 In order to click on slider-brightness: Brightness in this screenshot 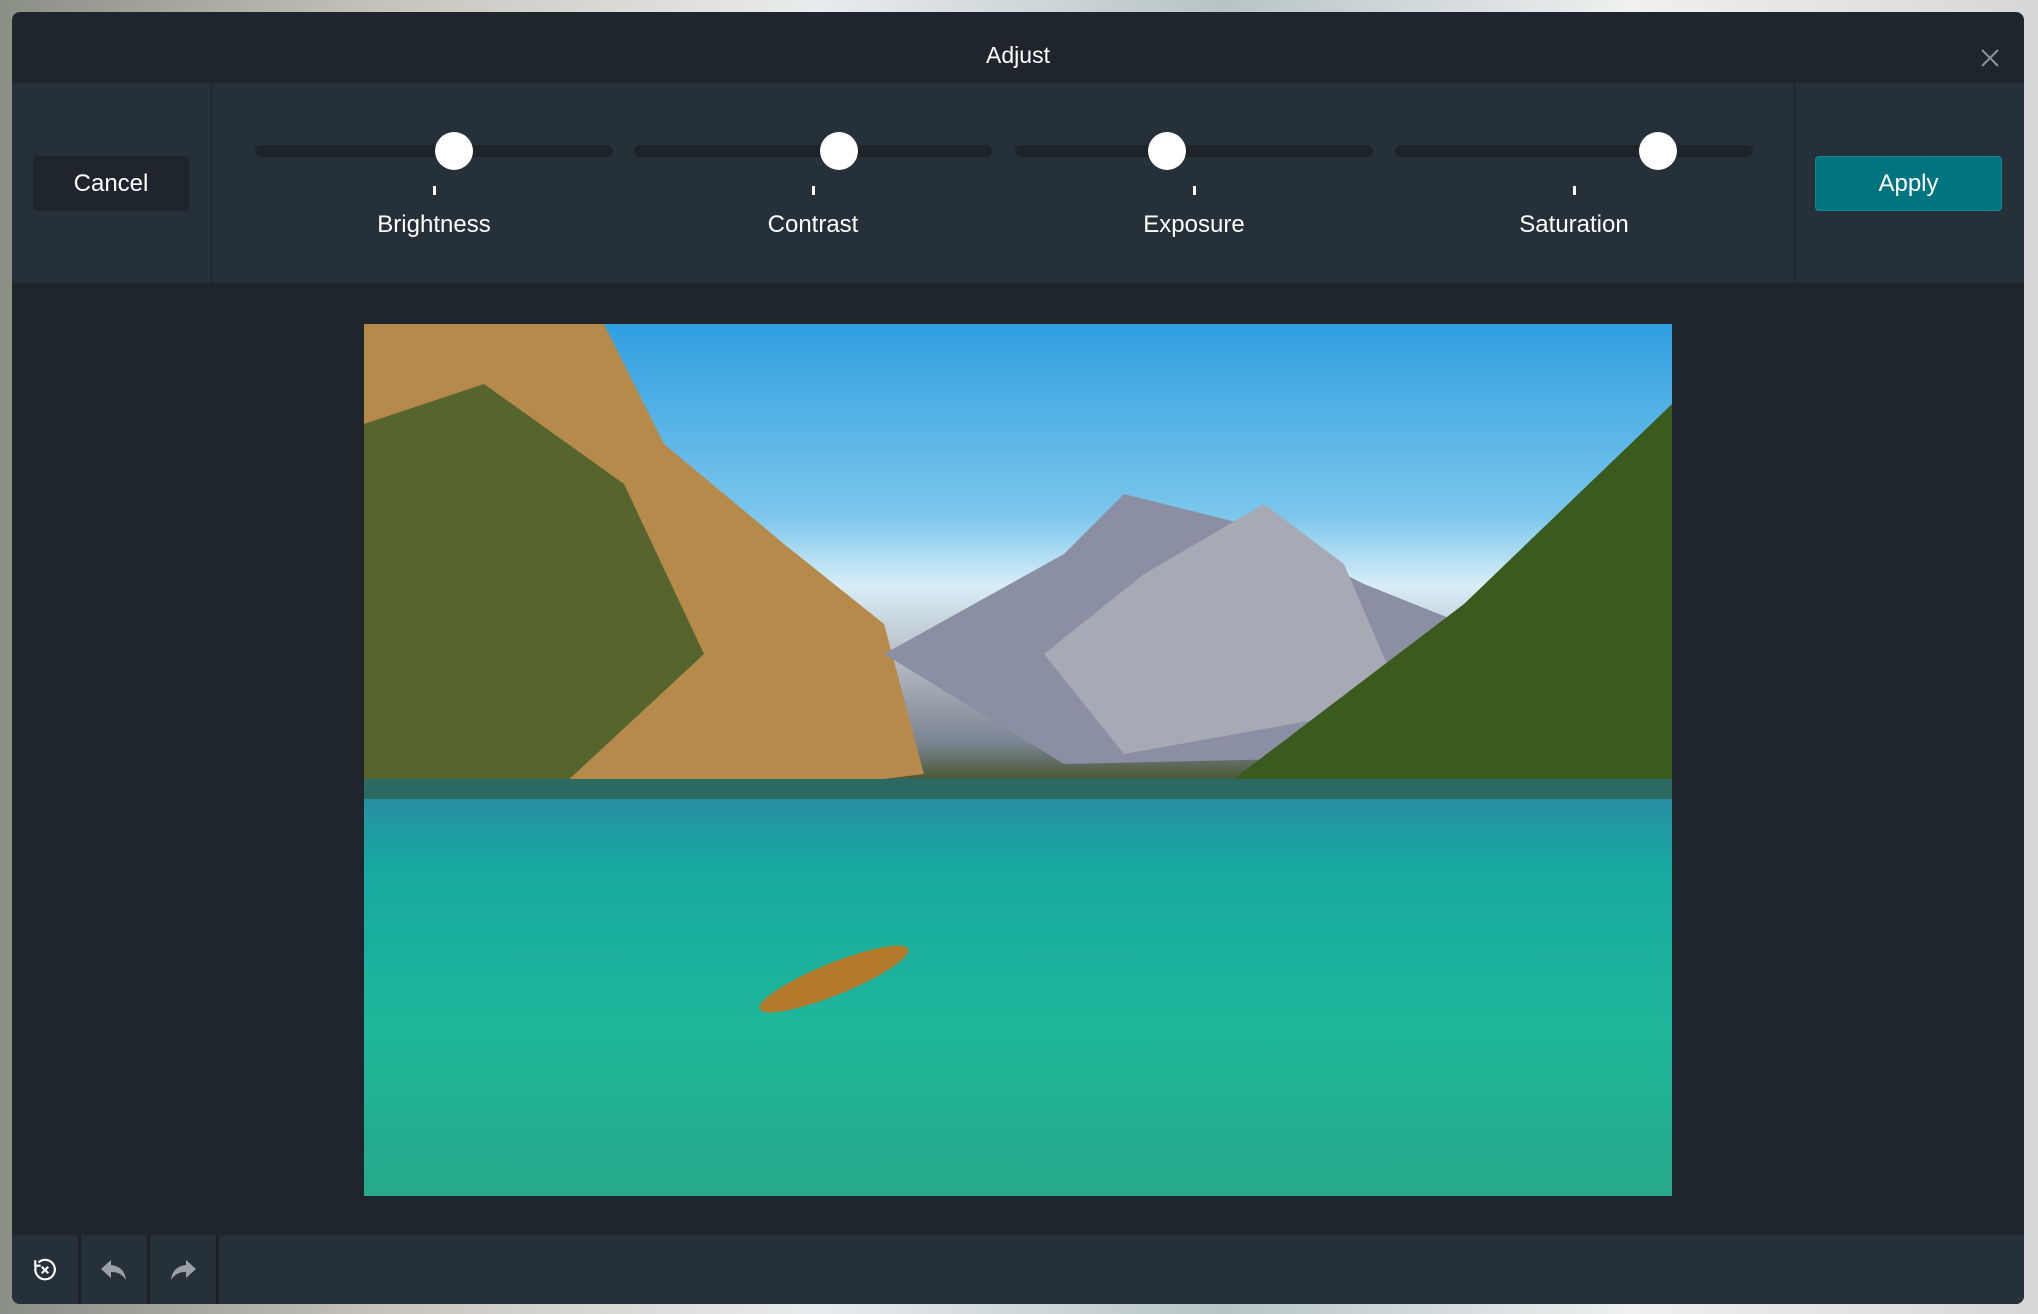, I will do `click(434, 183)`.